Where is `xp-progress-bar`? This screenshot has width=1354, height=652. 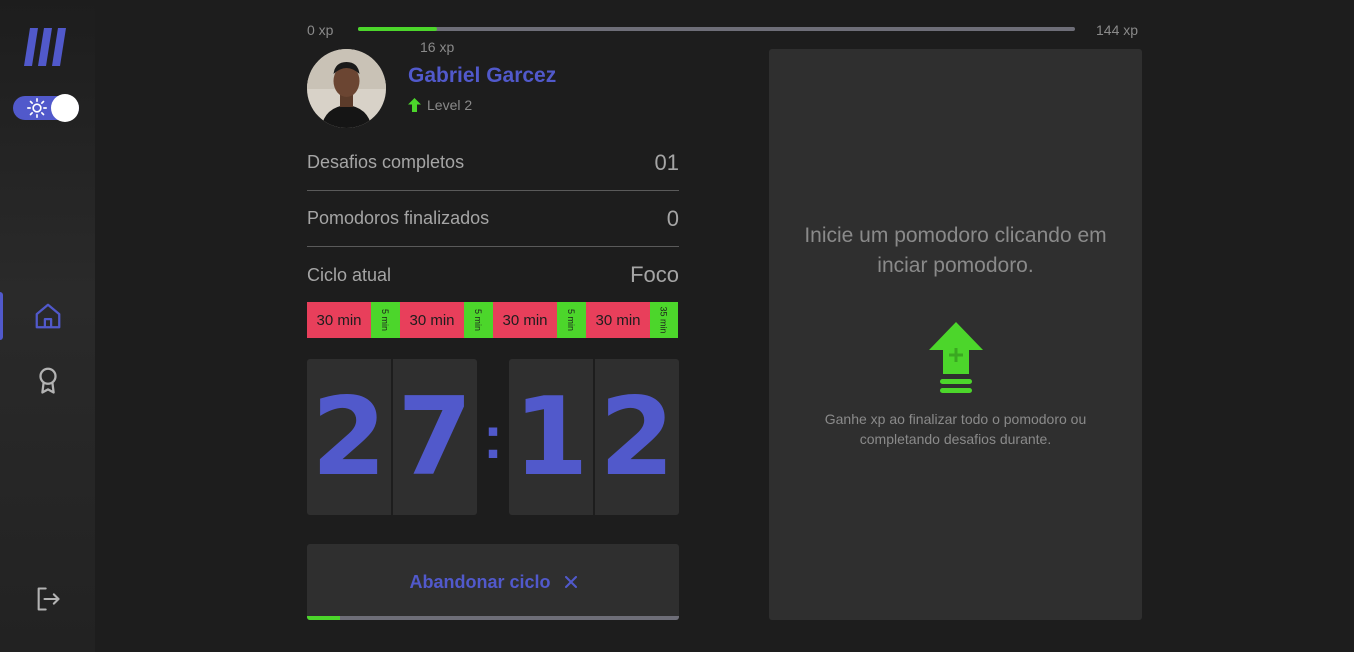
xp-progress-bar is located at coordinates (716, 29).